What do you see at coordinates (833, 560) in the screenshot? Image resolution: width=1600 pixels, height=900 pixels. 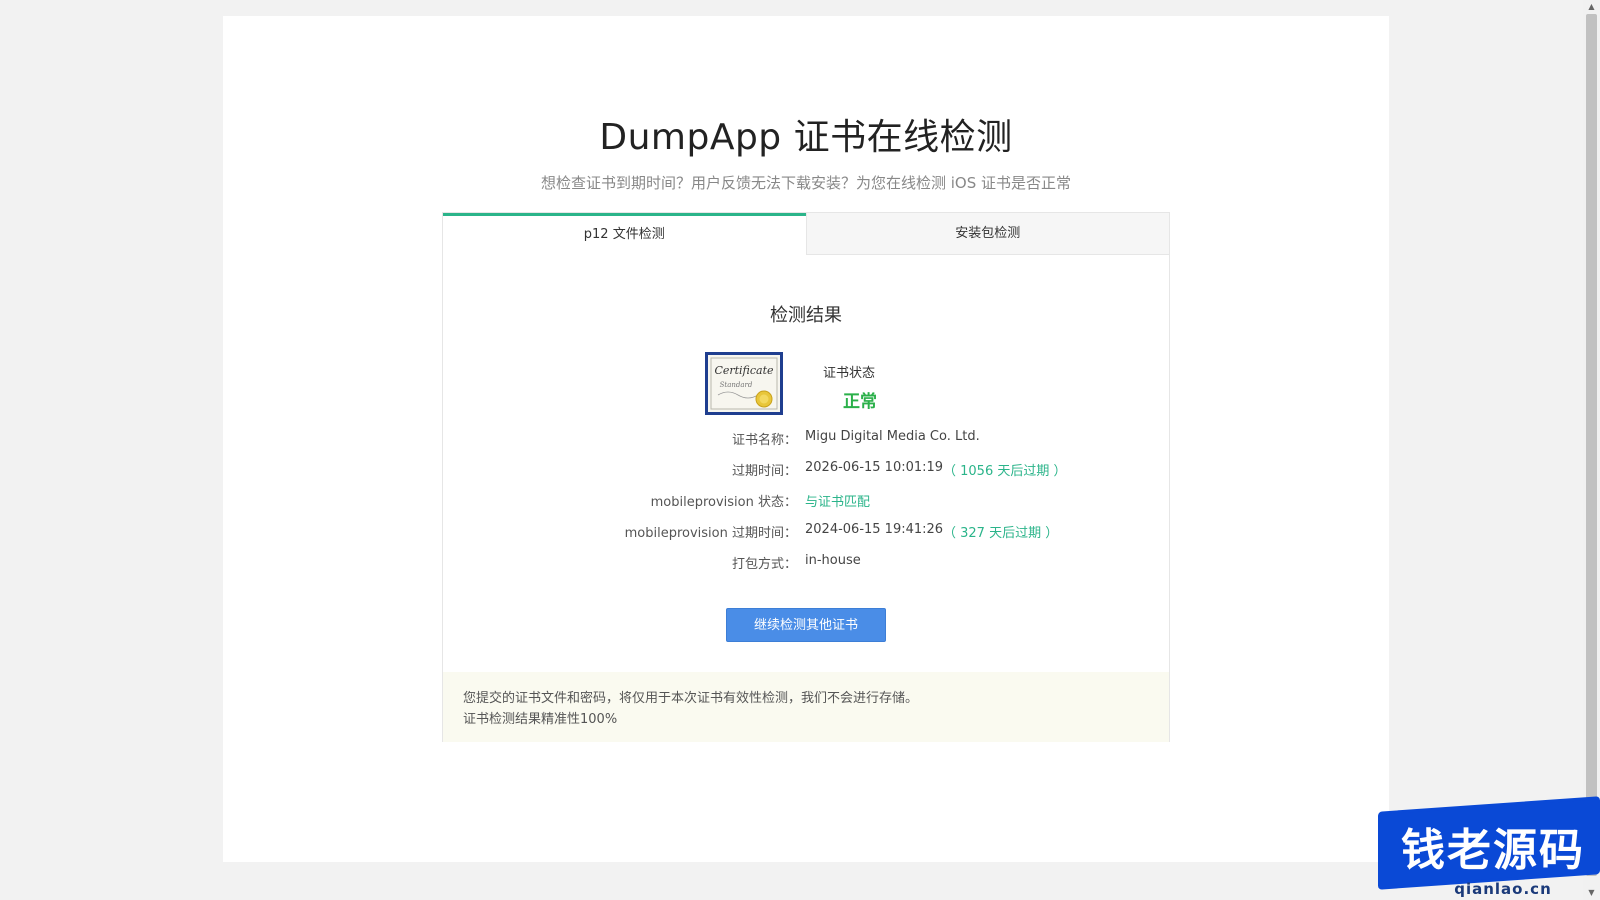 I see `info-value: in-house` at bounding box center [833, 560].